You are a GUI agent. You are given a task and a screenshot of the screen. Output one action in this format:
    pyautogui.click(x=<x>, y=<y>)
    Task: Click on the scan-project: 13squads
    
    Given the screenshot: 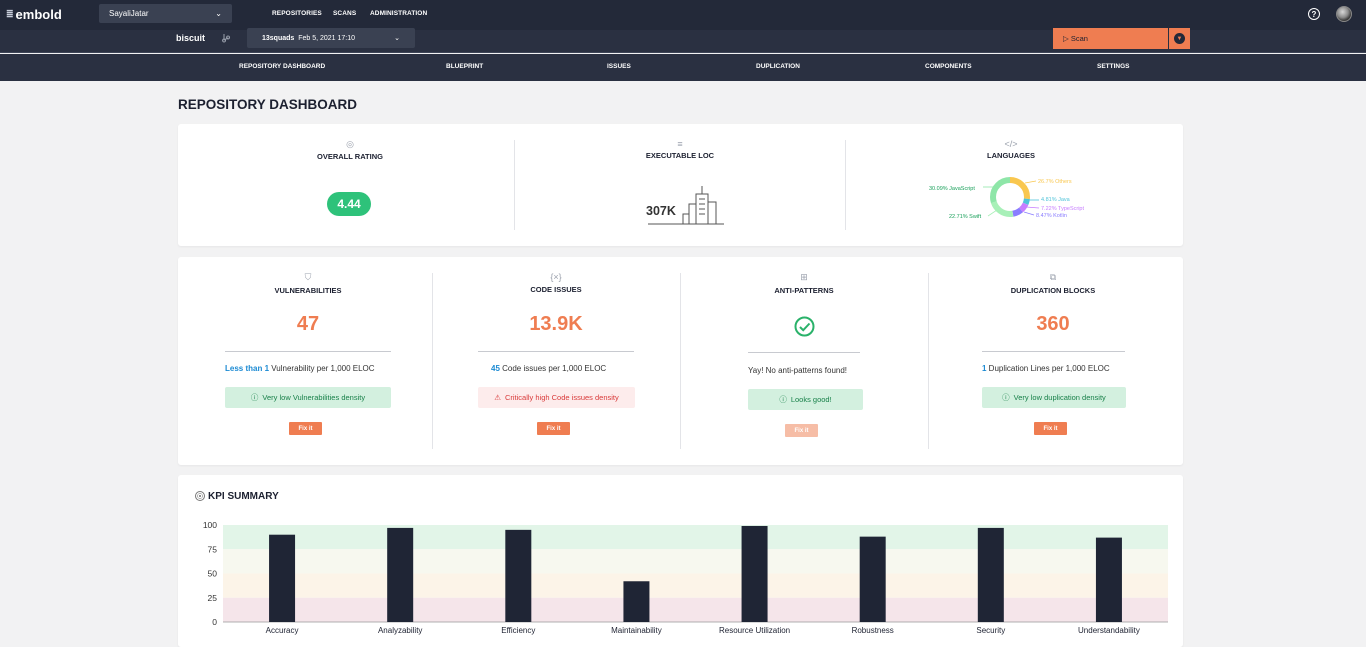 What is the action you would take?
    pyautogui.click(x=278, y=38)
    